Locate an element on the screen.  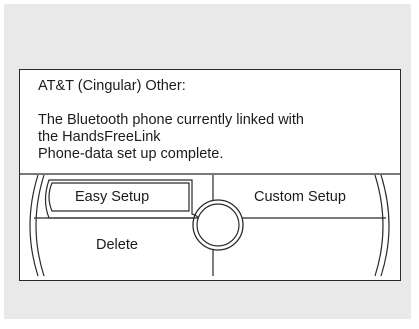
left-bracket-outer is located at coordinates (34, 225).